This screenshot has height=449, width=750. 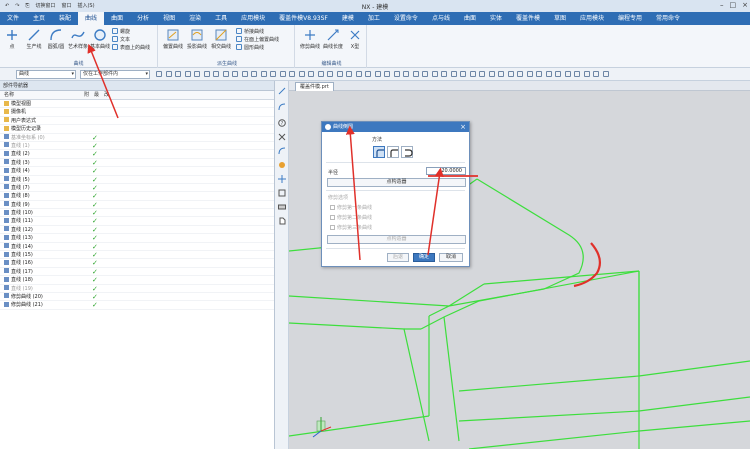 I want to click on move-icon, so click(x=282, y=179).